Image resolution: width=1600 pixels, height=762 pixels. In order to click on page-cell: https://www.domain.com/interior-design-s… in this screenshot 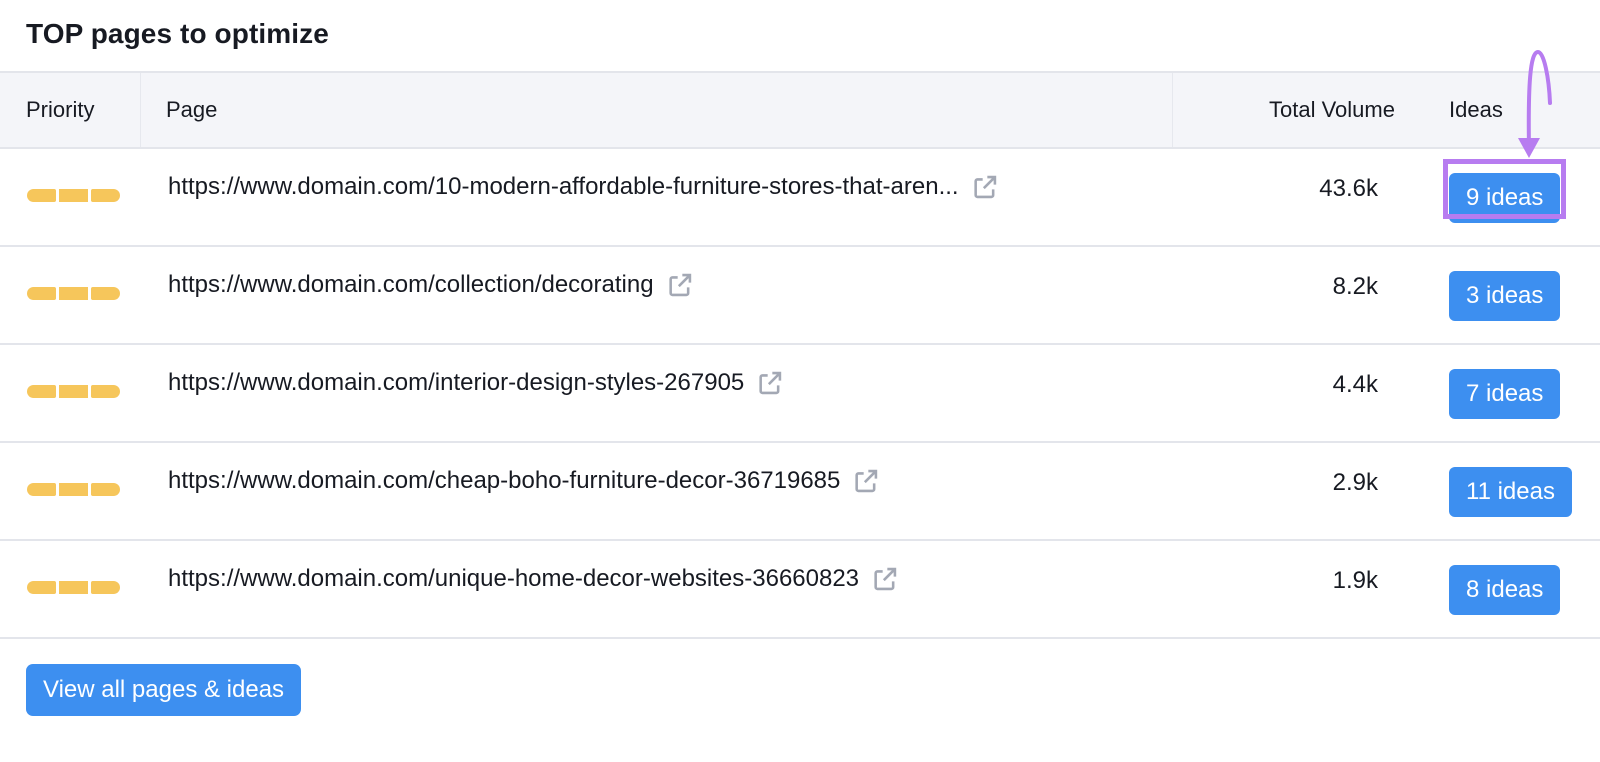, I will do `click(476, 383)`.